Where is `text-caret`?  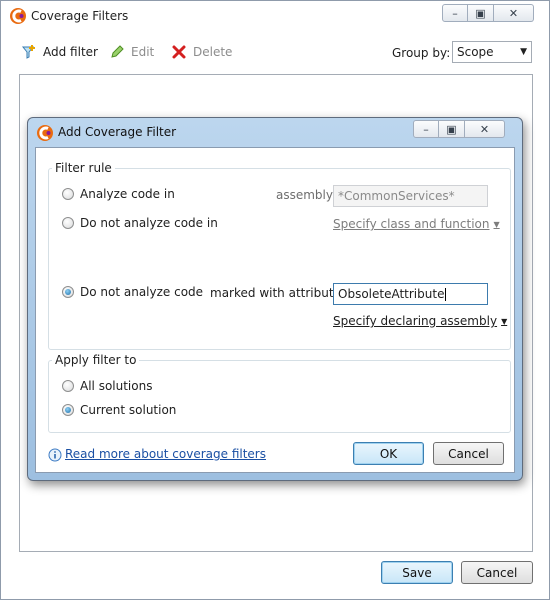
text-caret is located at coordinates (446, 294).